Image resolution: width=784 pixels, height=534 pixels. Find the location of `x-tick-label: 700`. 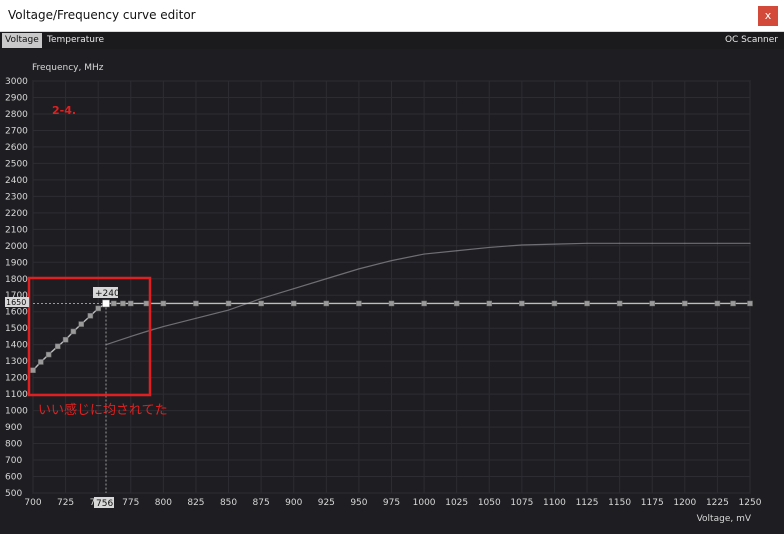

x-tick-label: 700 is located at coordinates (32, 503).